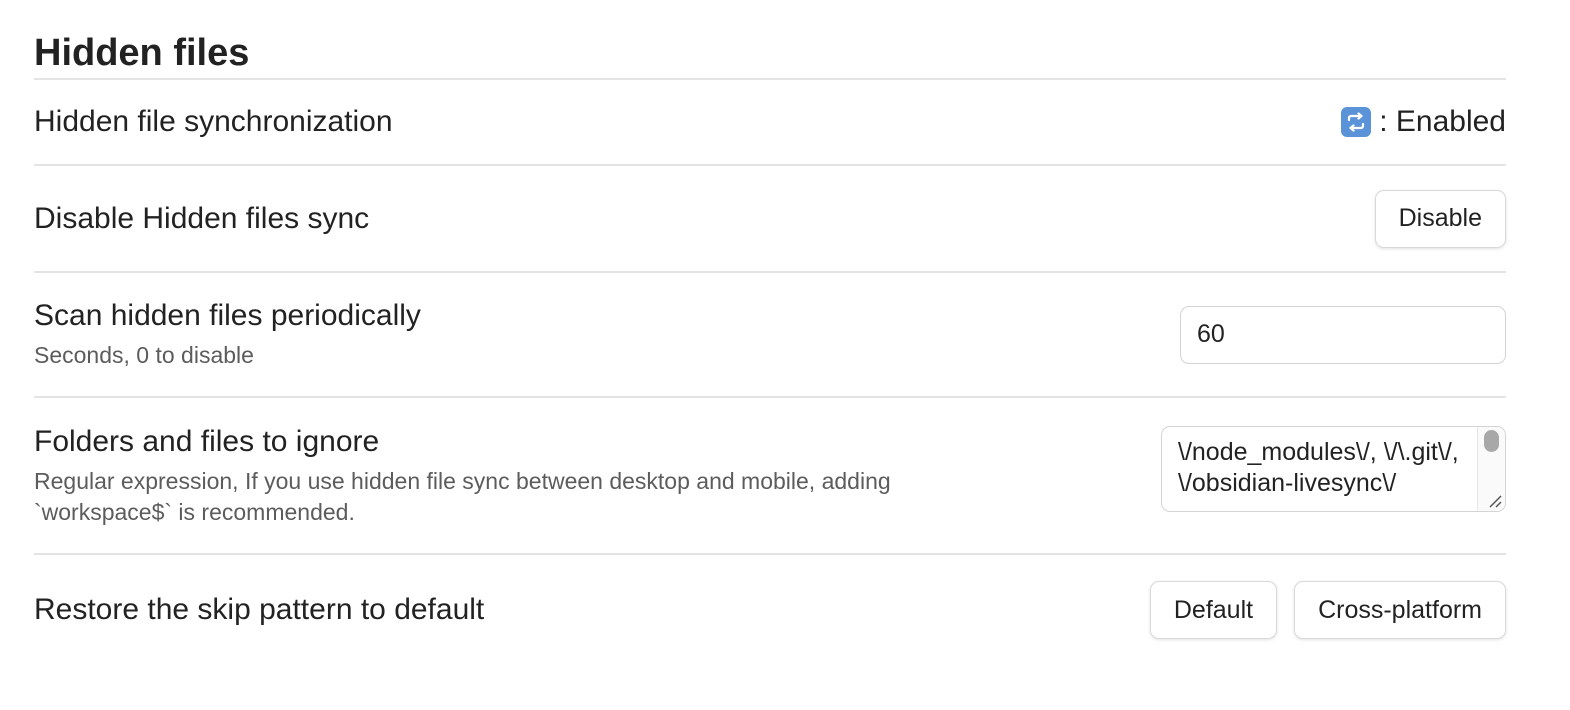 This screenshot has height=710, width=1570. I want to click on setting-control: : Enabled, so click(1423, 122).